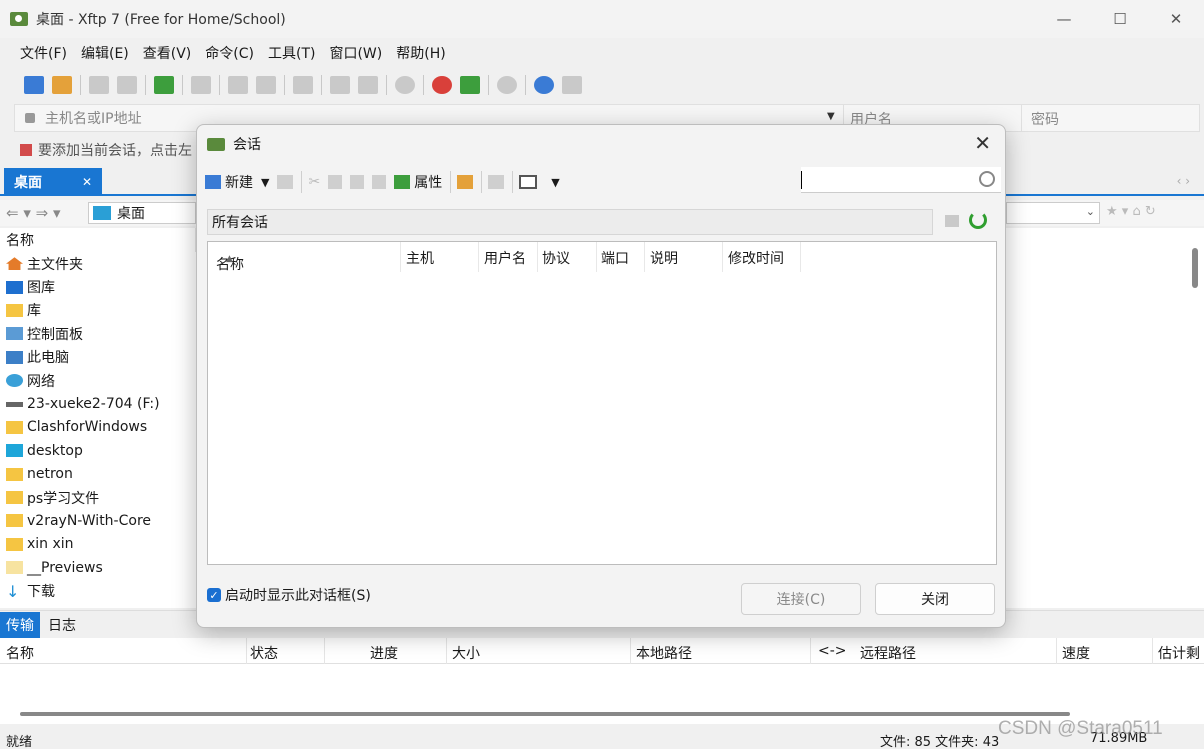 This screenshot has width=1204, height=749. Describe the element at coordinates (314, 182) in the screenshot. I see `cut-icon: ✂` at that location.